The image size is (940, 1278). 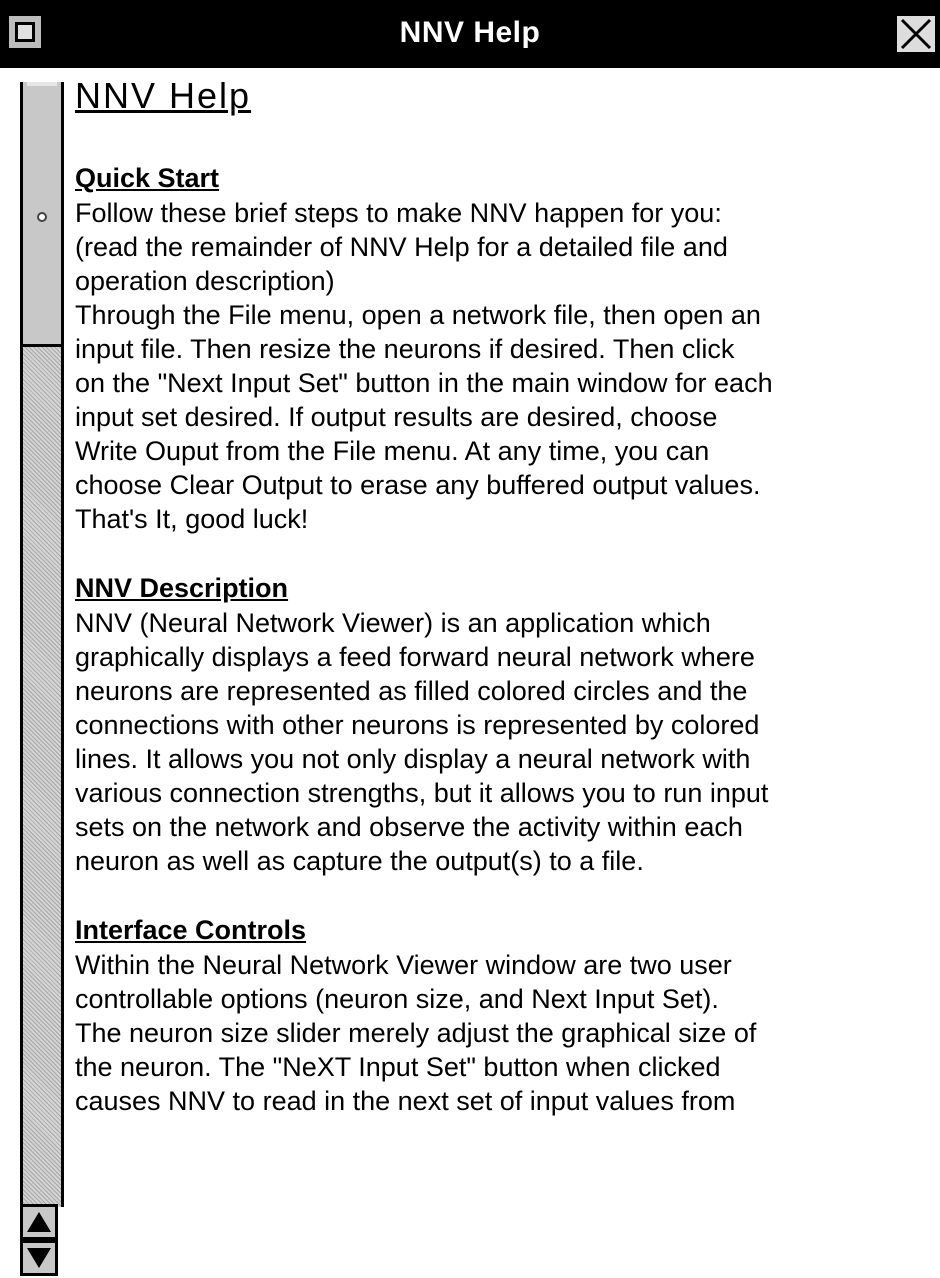 I want to click on arrow-up-icon, so click(x=39, y=1222).